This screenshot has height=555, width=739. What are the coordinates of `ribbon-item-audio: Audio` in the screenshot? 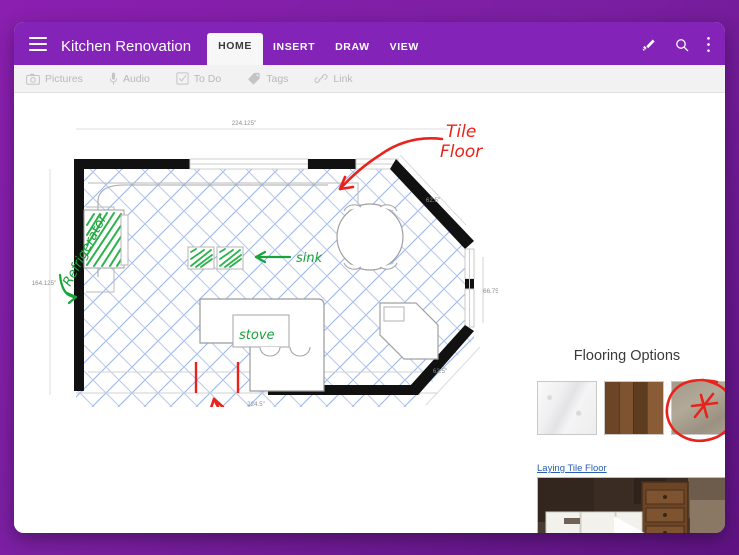 It's located at (129, 79).